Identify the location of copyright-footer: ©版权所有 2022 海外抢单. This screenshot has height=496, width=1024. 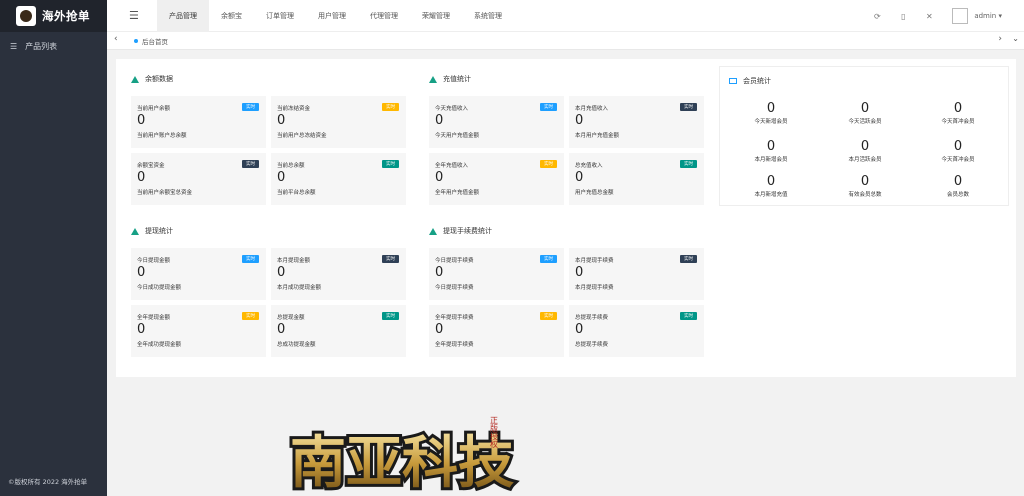
(48, 482).